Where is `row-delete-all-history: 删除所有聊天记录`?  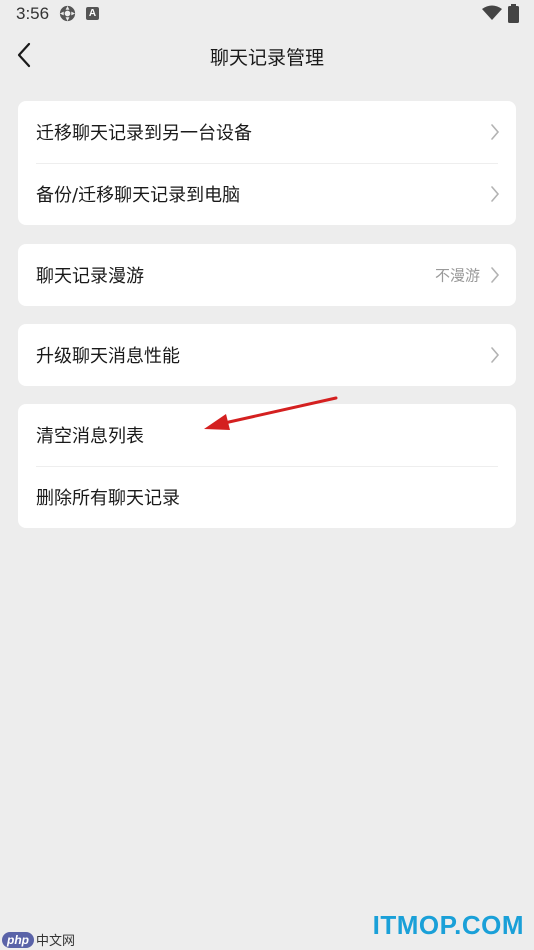
row-delete-all-history: 删除所有聊天记录 is located at coordinates (267, 497).